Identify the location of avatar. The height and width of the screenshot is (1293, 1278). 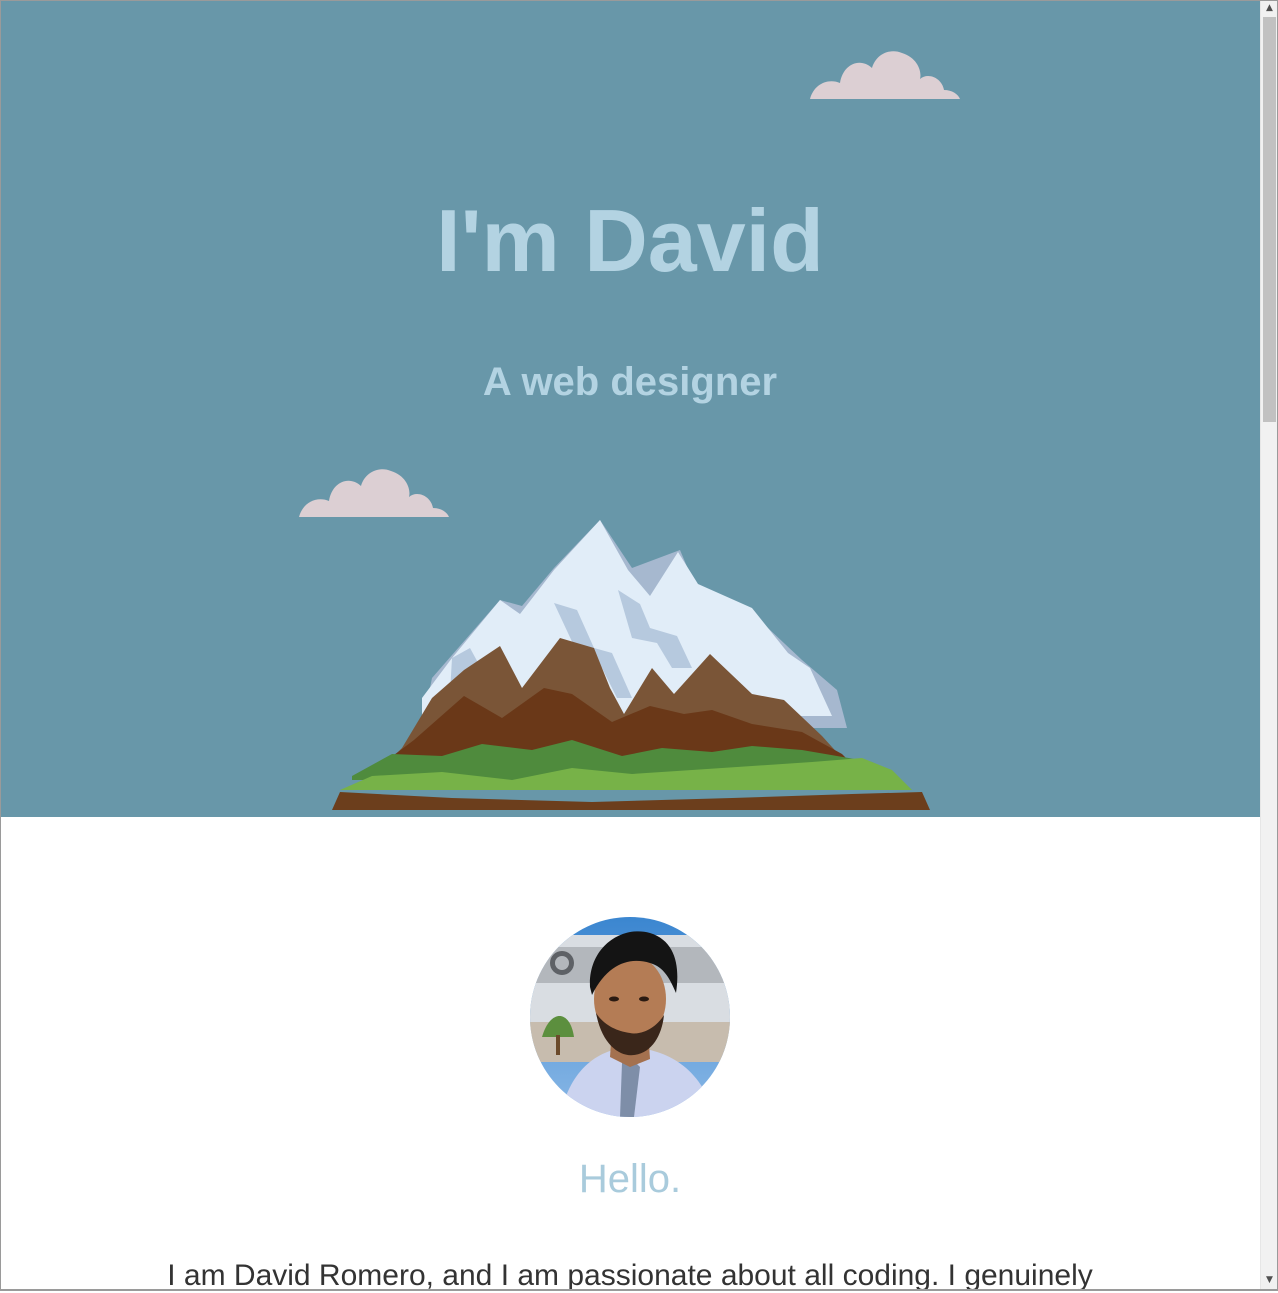
(630, 1017).